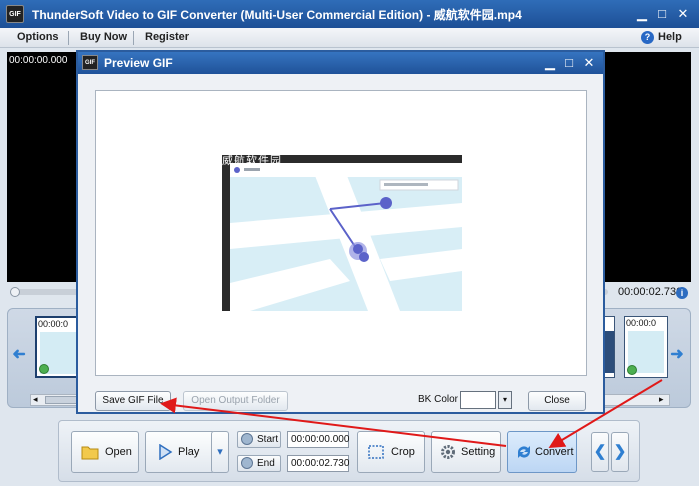  Describe the element at coordinates (589, 63) in the screenshot. I see `dialog-close-button: ✕` at that location.